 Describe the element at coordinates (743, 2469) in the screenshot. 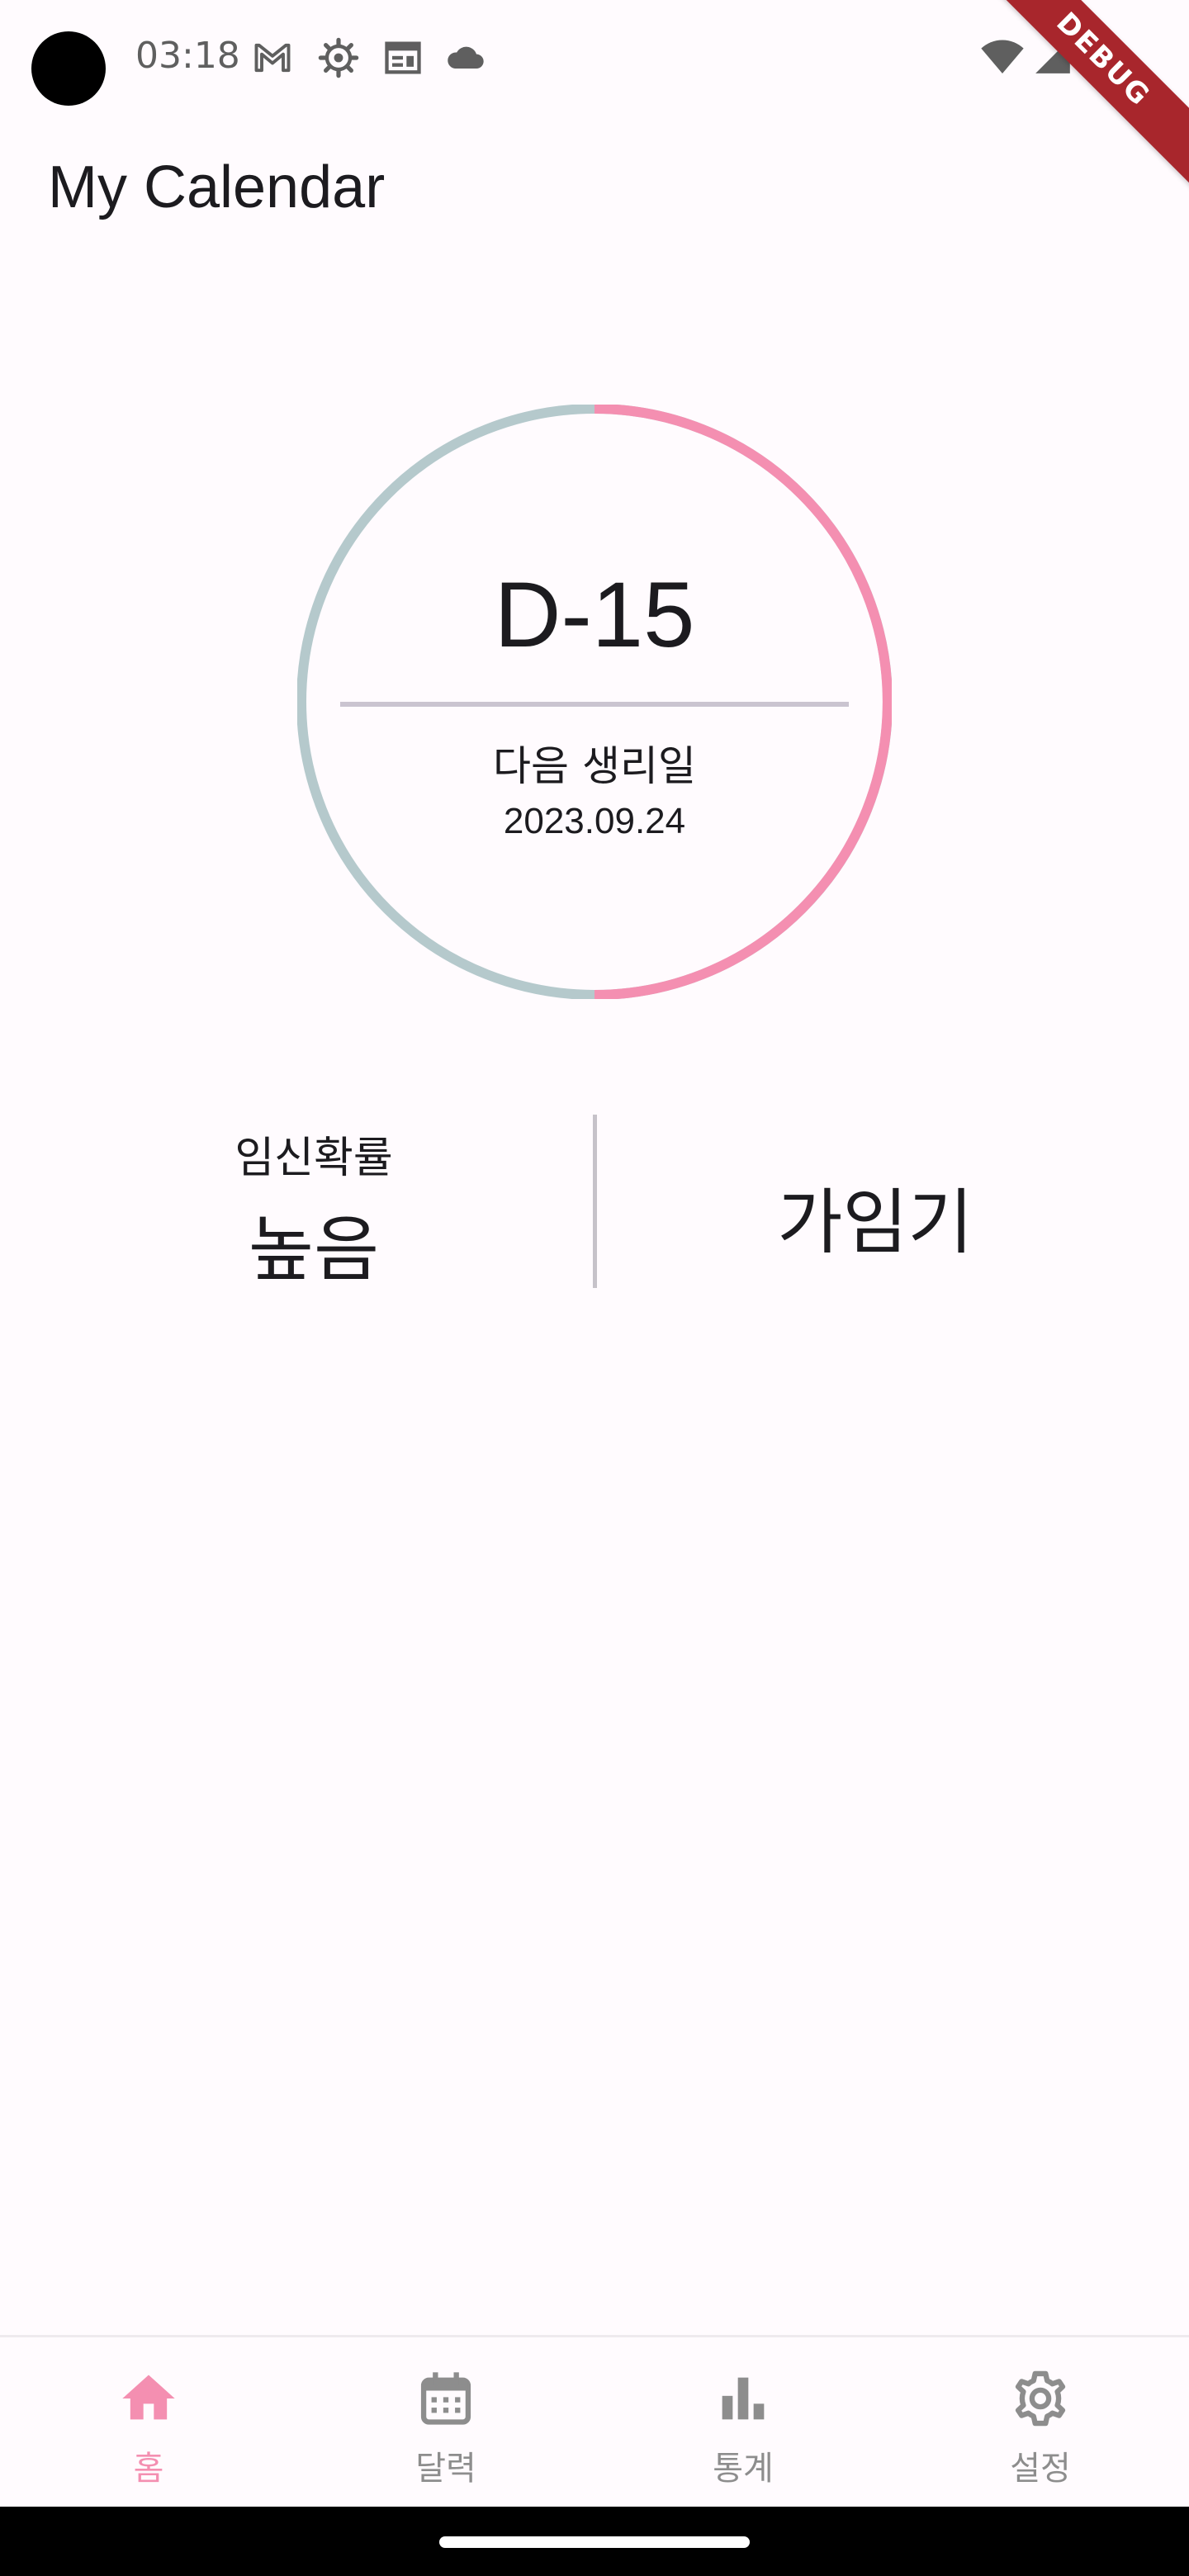

I see `nav-label-statistics: 통계` at that location.